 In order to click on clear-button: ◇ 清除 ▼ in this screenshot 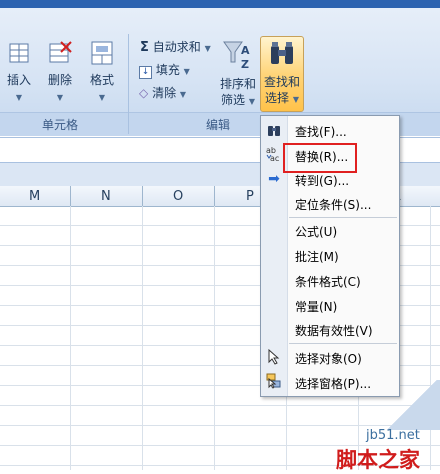, I will do `click(162, 92)`.